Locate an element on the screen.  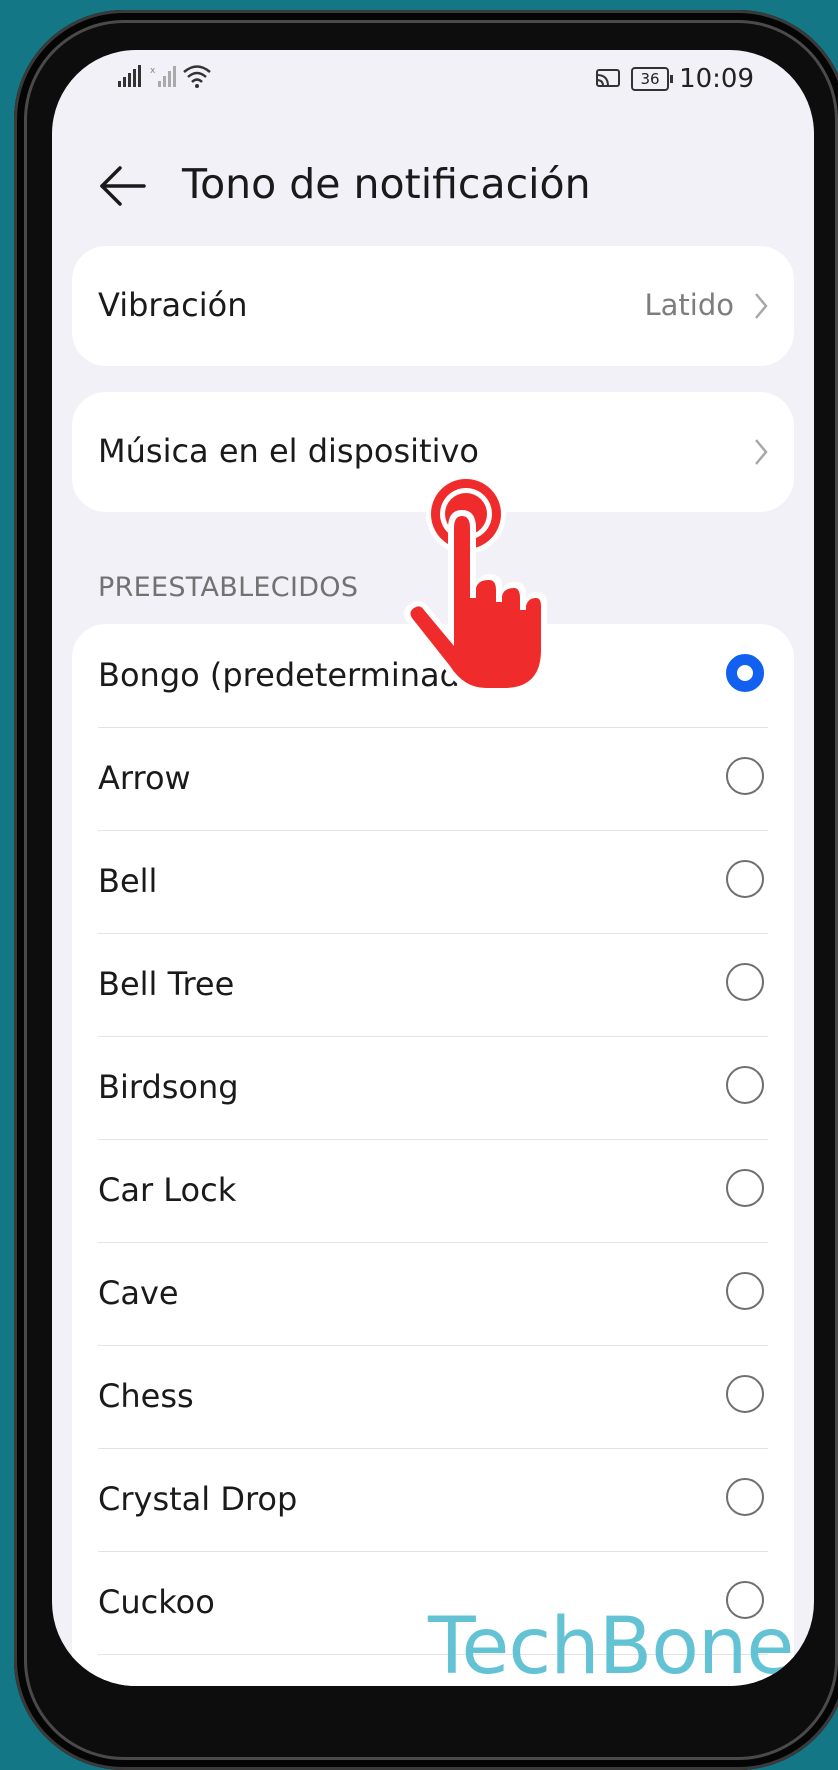
list-item-label: Birdsong is located at coordinates (168, 1087).